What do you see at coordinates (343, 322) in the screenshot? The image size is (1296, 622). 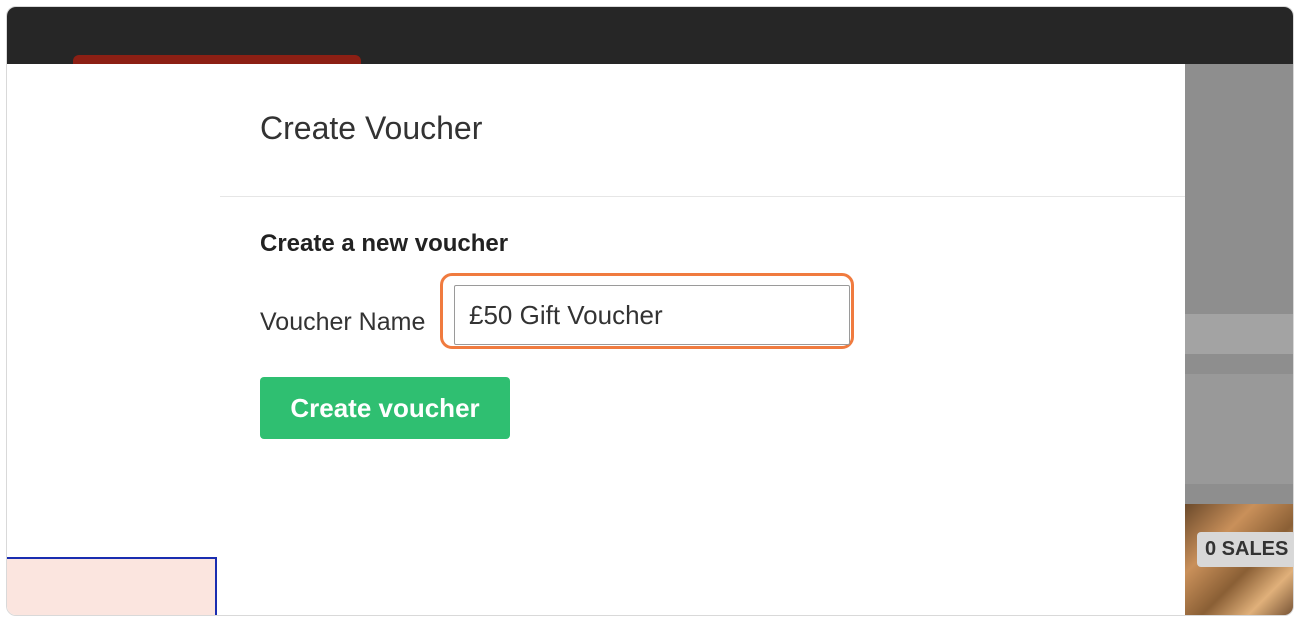 I see `voucher-name-label: Voucher Name` at bounding box center [343, 322].